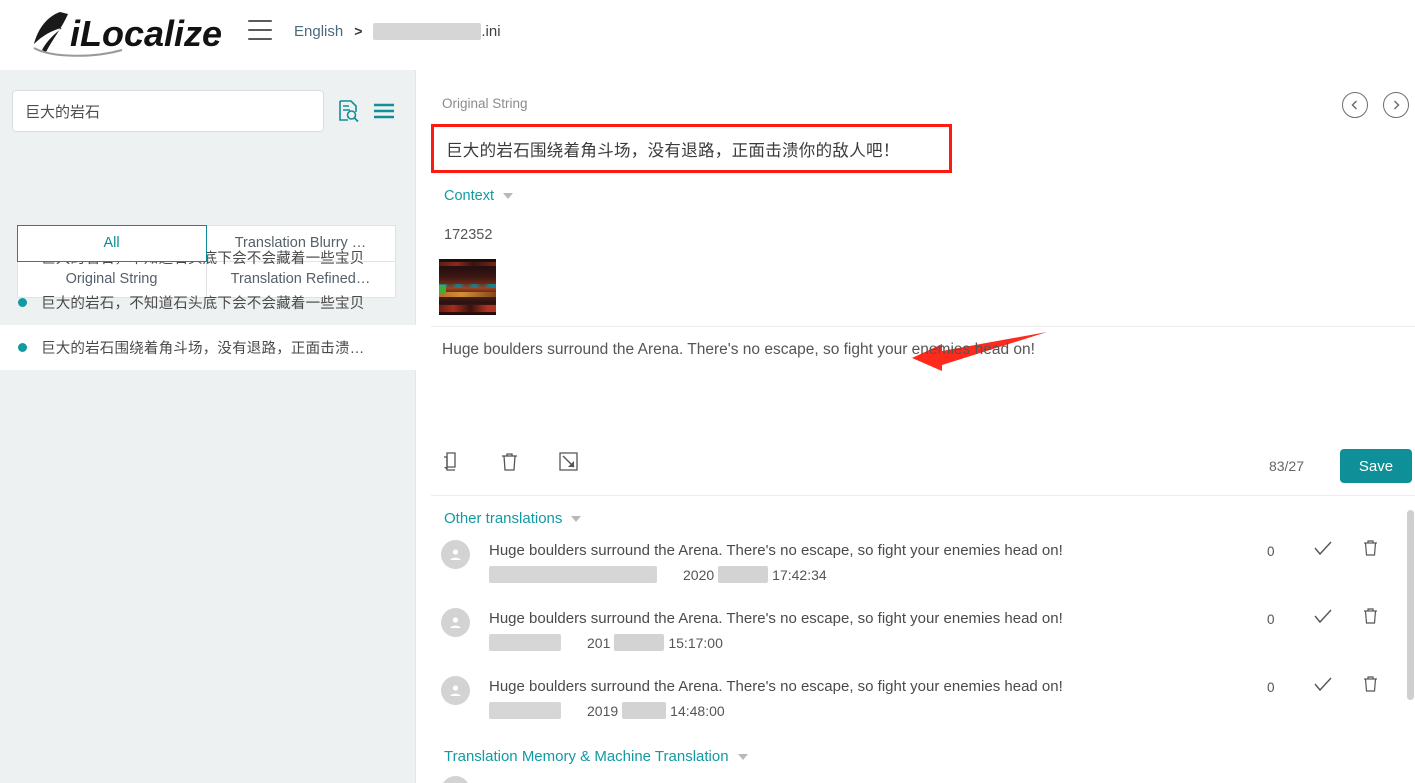 Image resolution: width=1415 pixels, height=783 pixels. I want to click on other-translation-time: 17:42:34, so click(799, 574).